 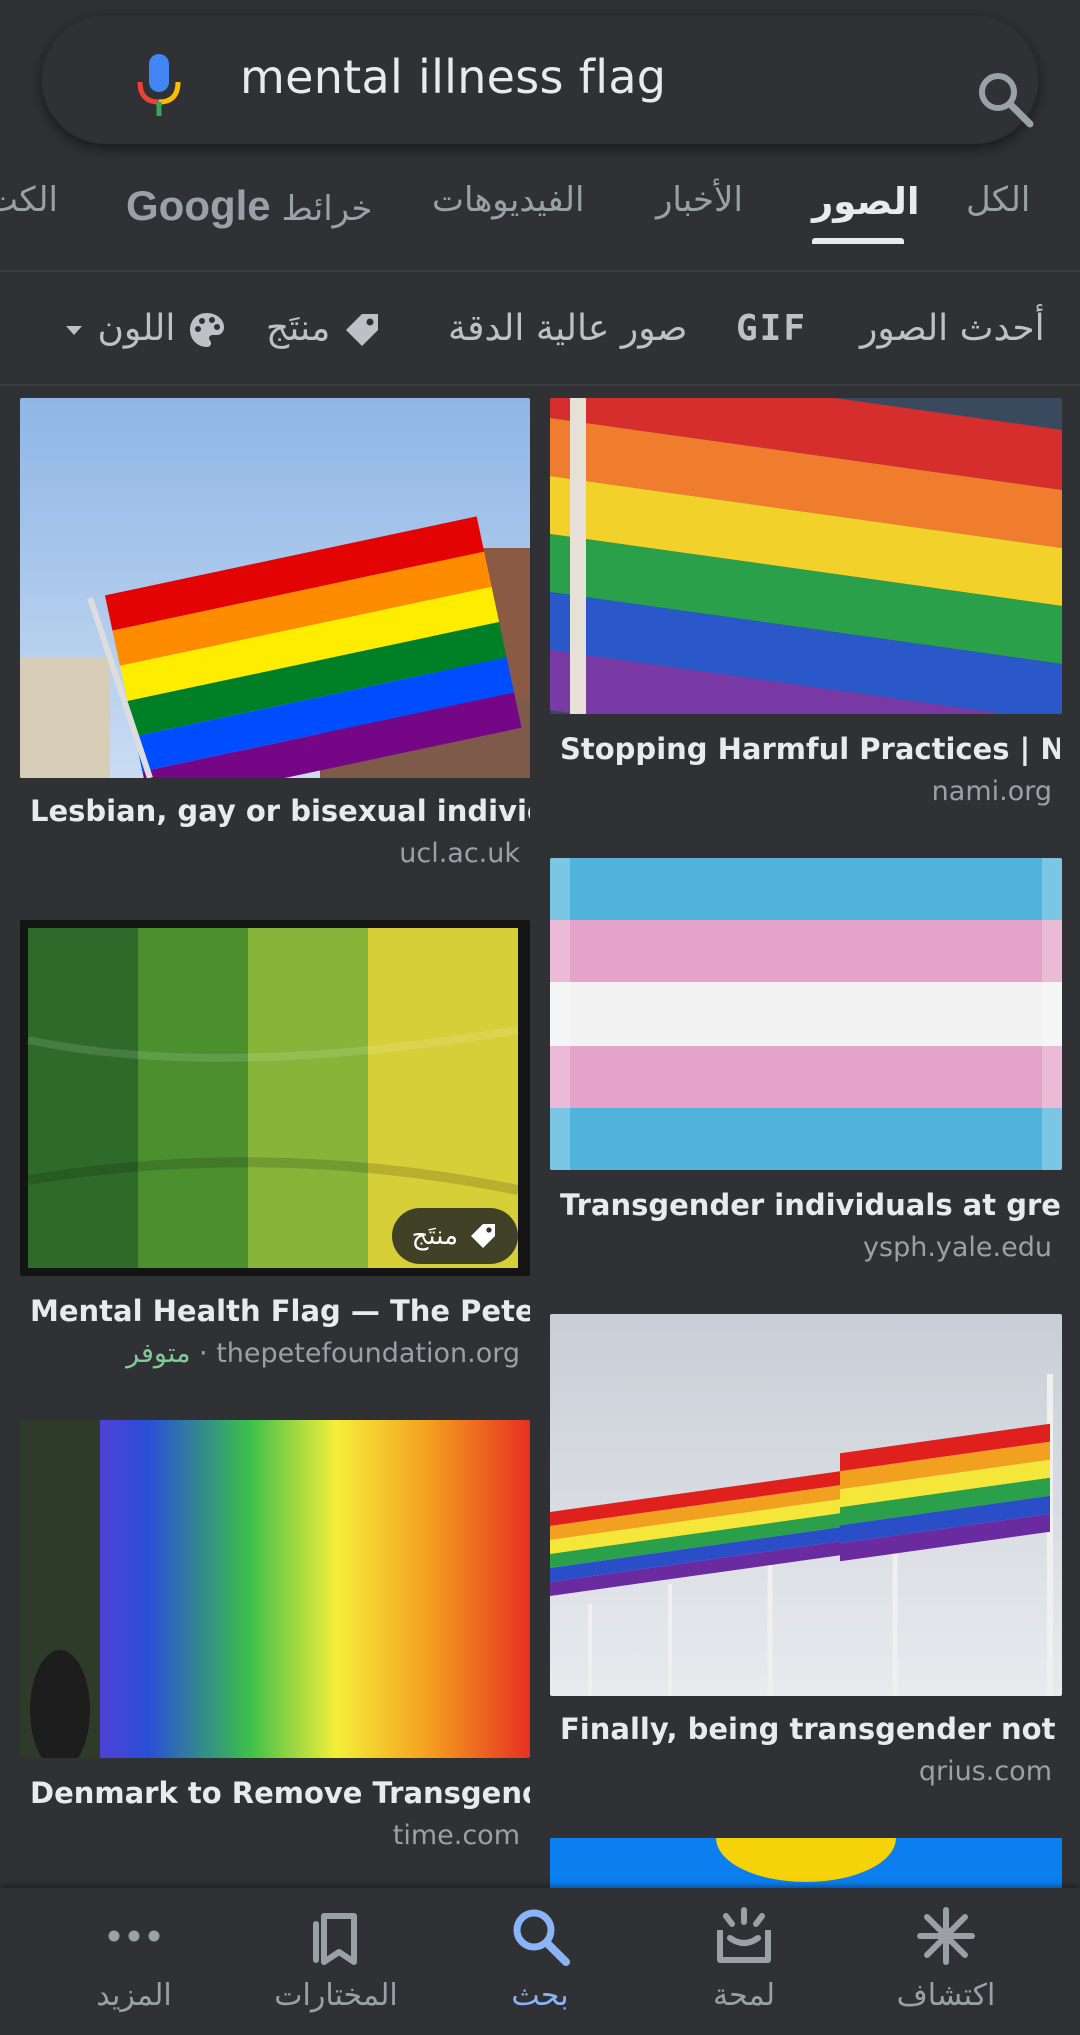 What do you see at coordinates (368, 1353) in the screenshot?
I see `result-source-domain: thepetefoundation.org` at bounding box center [368, 1353].